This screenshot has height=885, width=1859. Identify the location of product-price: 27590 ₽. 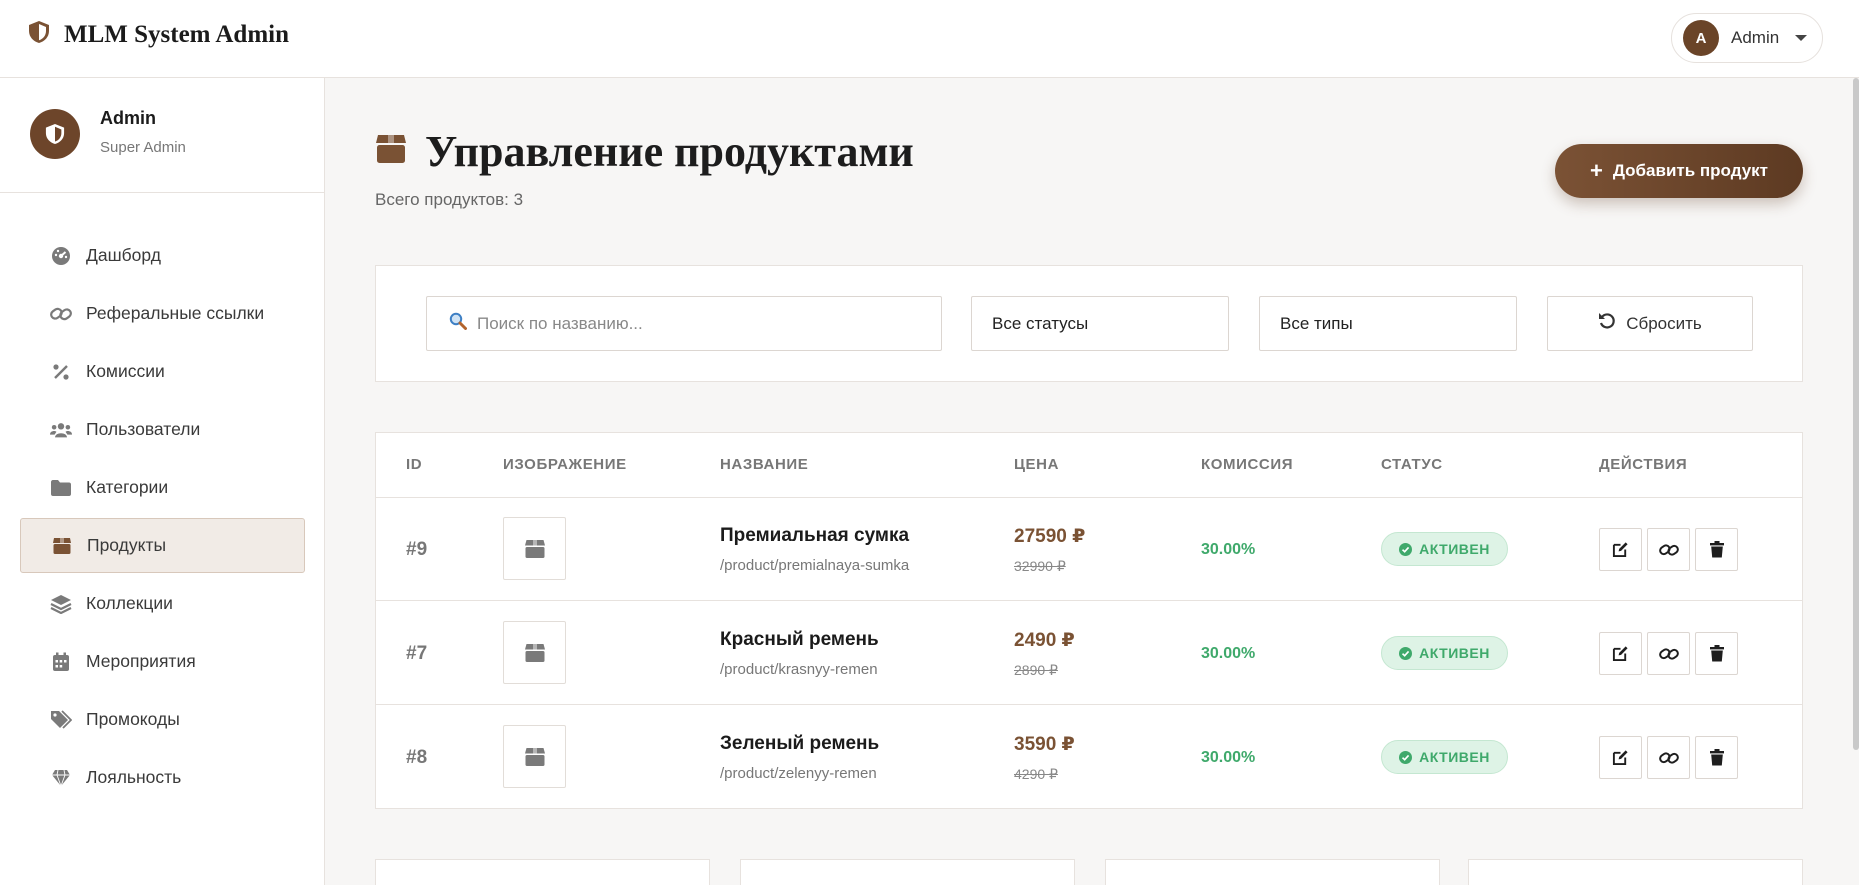
(1050, 536).